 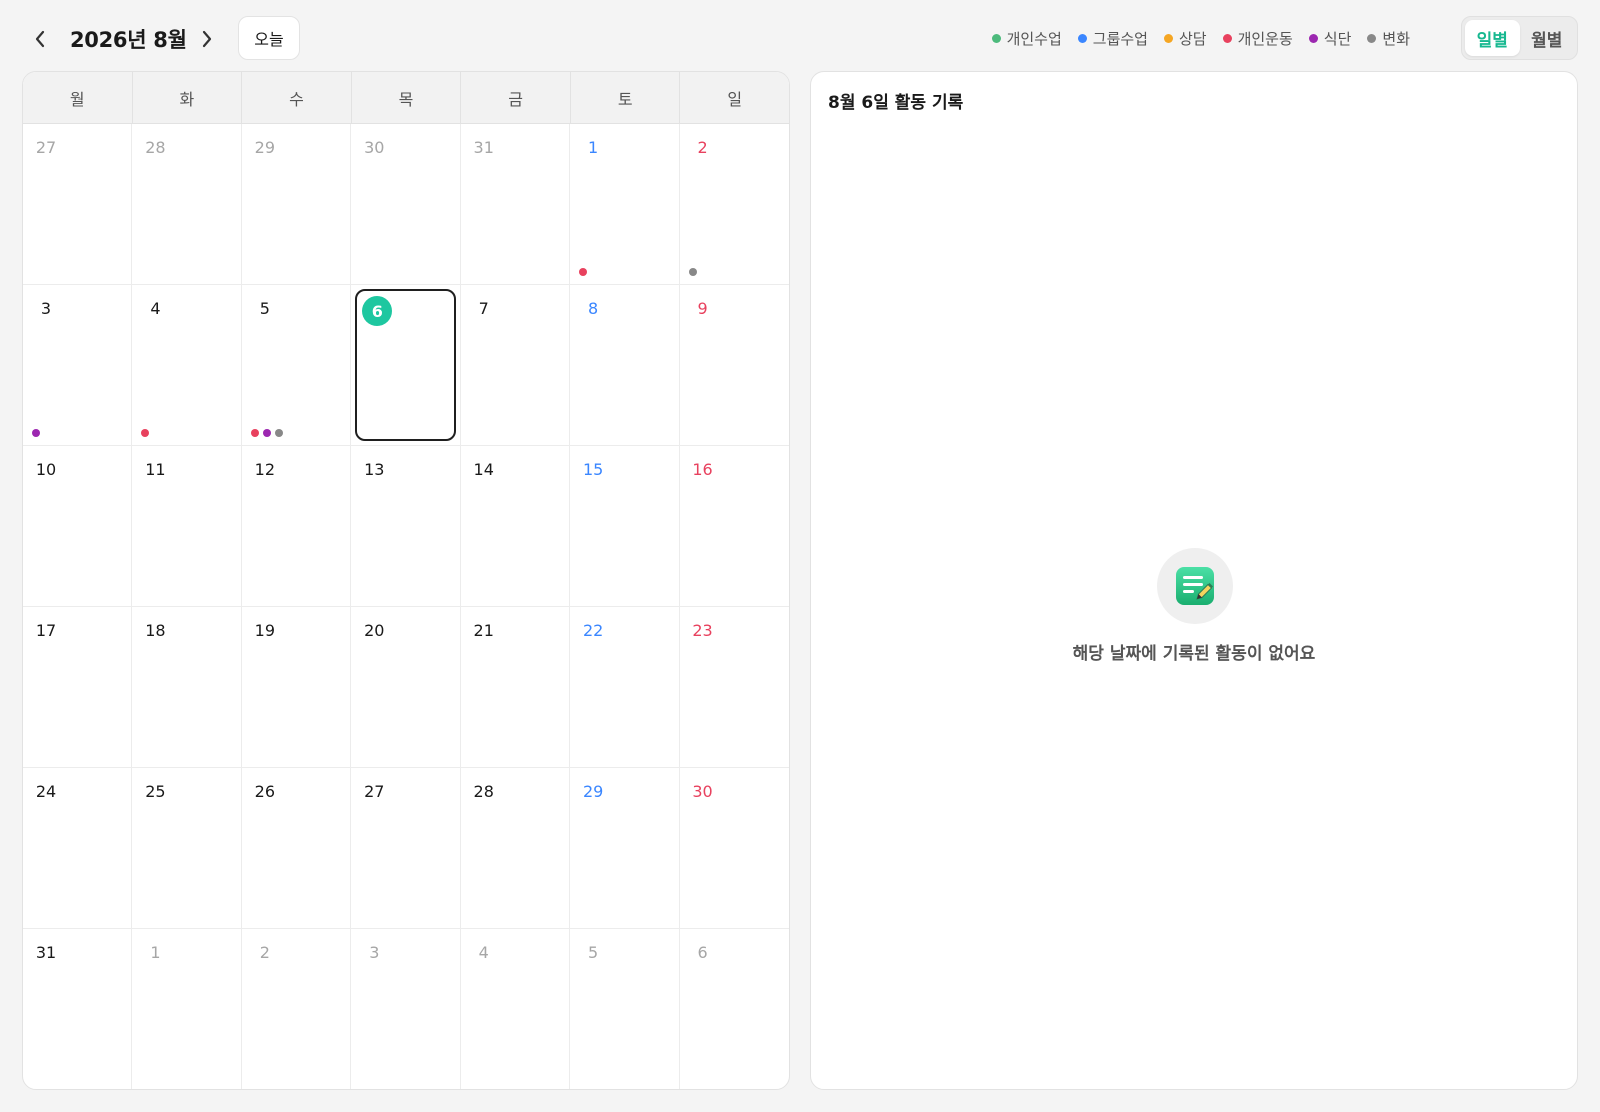 What do you see at coordinates (296, 526) in the screenshot?
I see `calendar-day-cell: 12` at bounding box center [296, 526].